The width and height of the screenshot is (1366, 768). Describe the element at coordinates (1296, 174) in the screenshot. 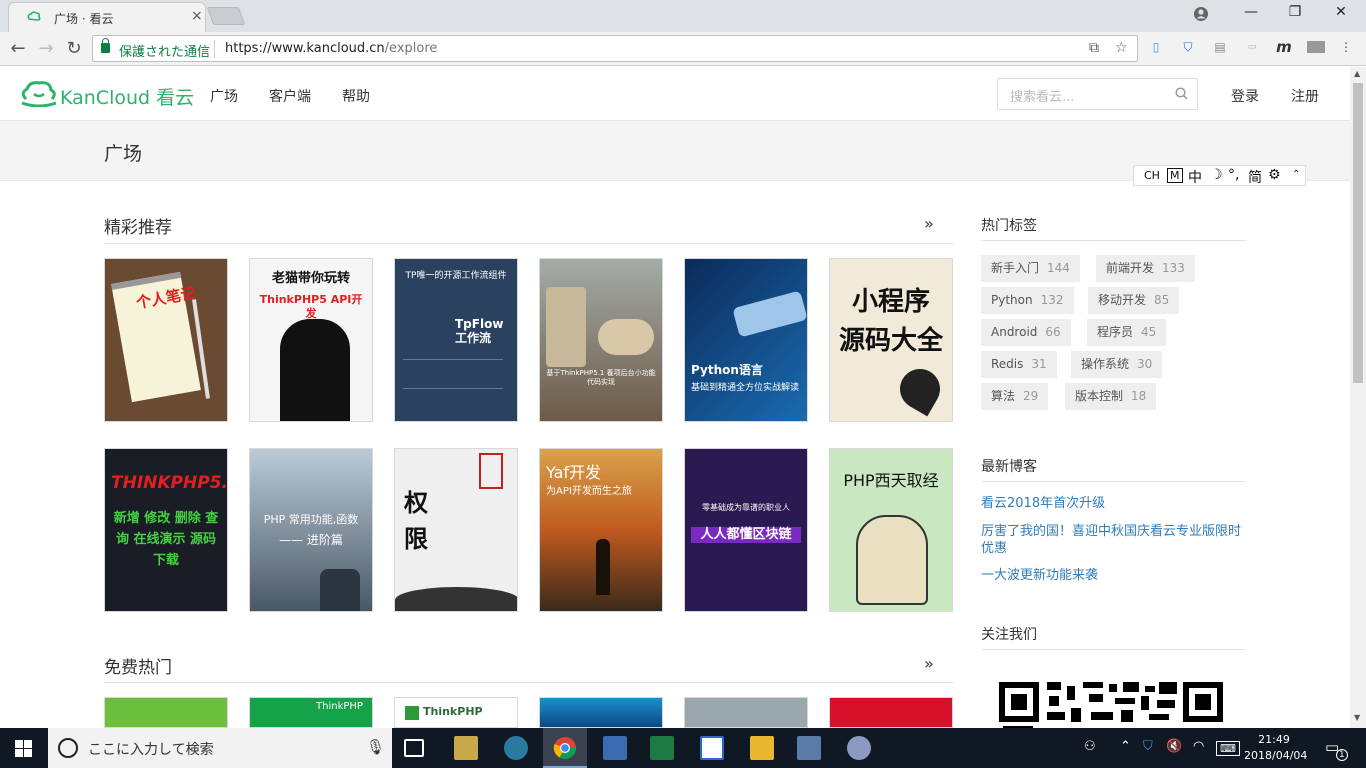

I see `ime-expand-icon: ⌃` at that location.